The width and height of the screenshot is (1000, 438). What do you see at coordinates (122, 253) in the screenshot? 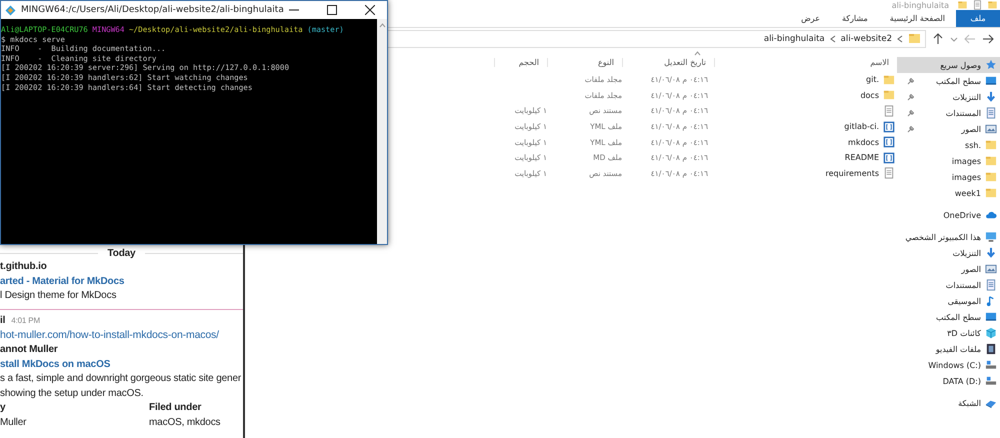
I see `day-divider: Today` at bounding box center [122, 253].